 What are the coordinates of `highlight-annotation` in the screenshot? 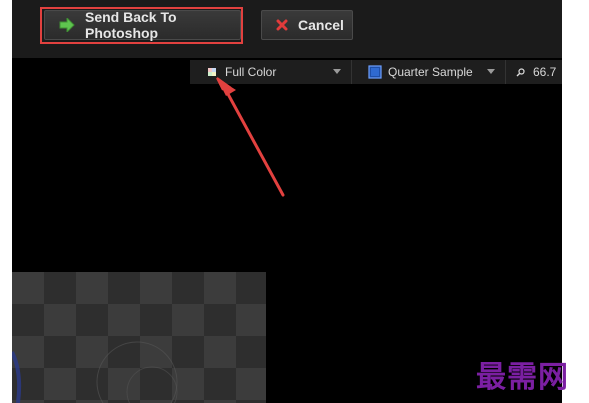 It's located at (141, 25).